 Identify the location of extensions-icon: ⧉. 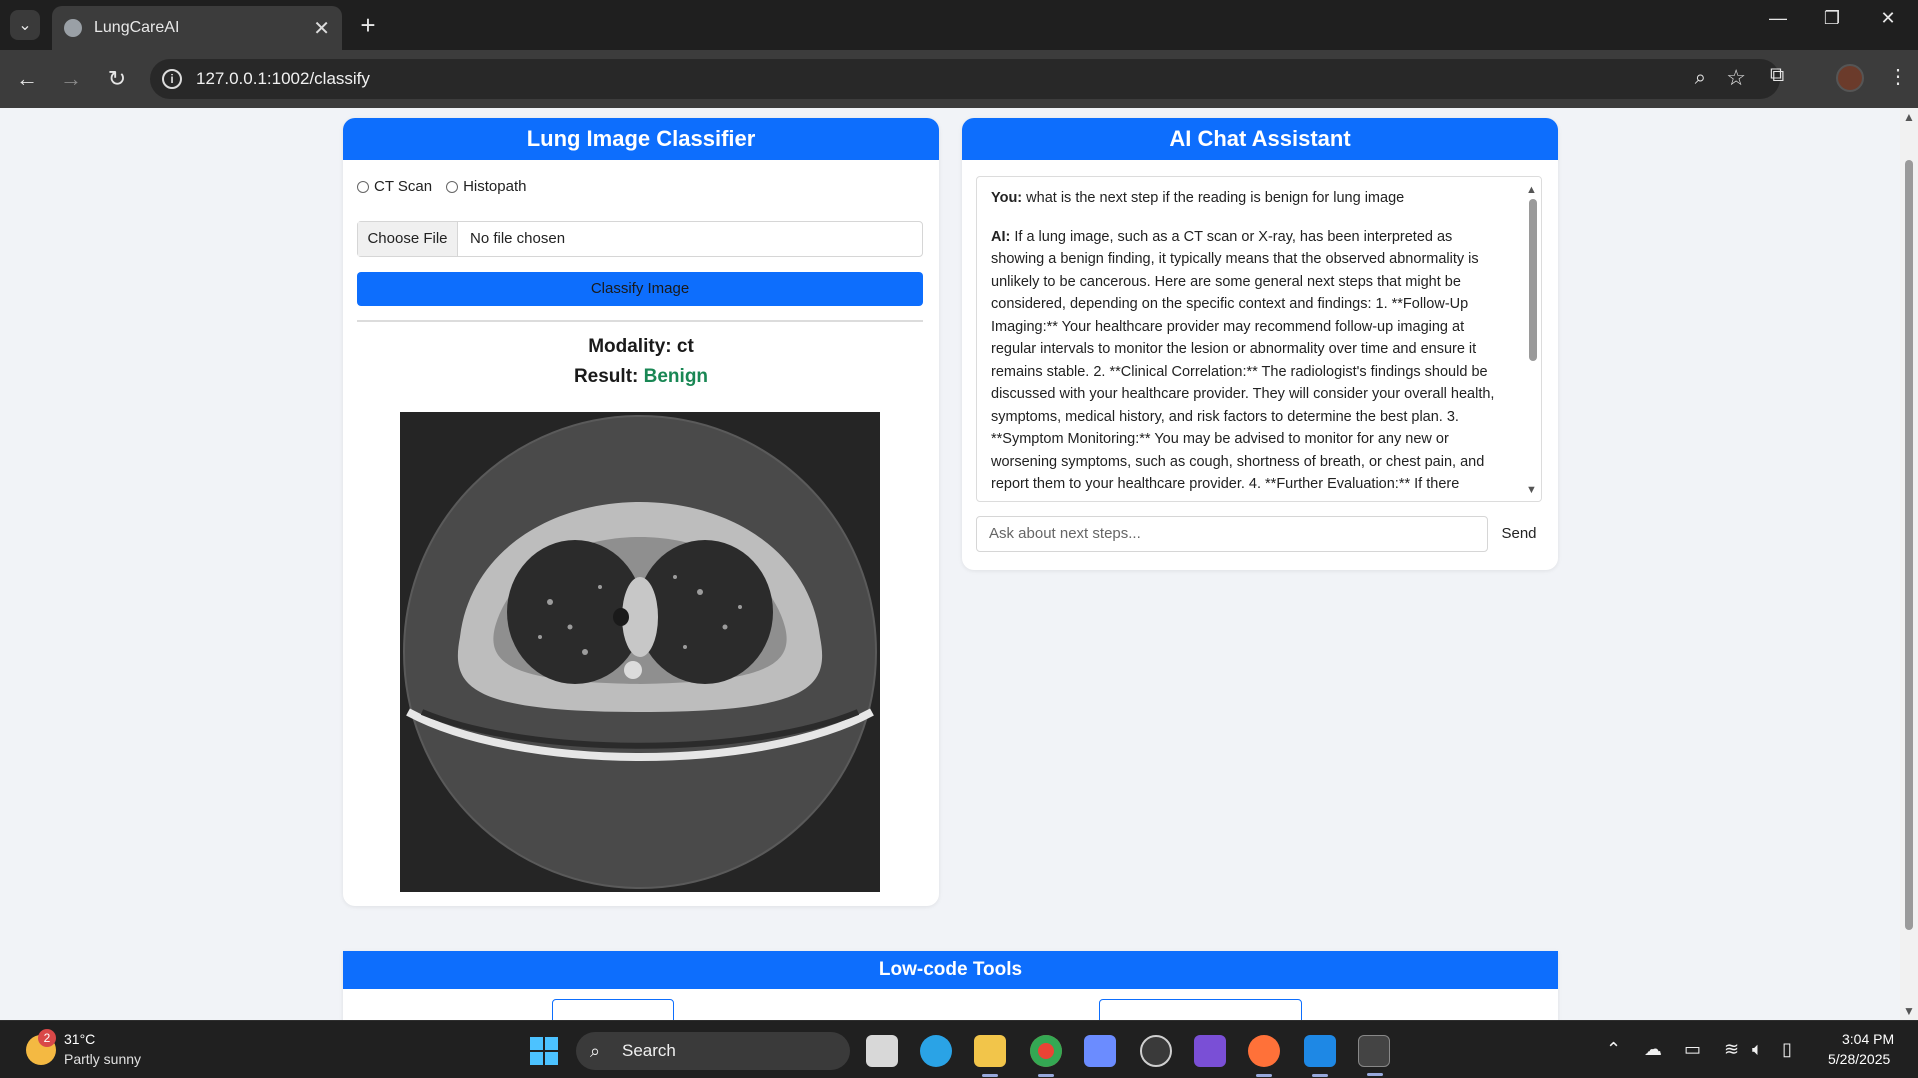
(1777, 75).